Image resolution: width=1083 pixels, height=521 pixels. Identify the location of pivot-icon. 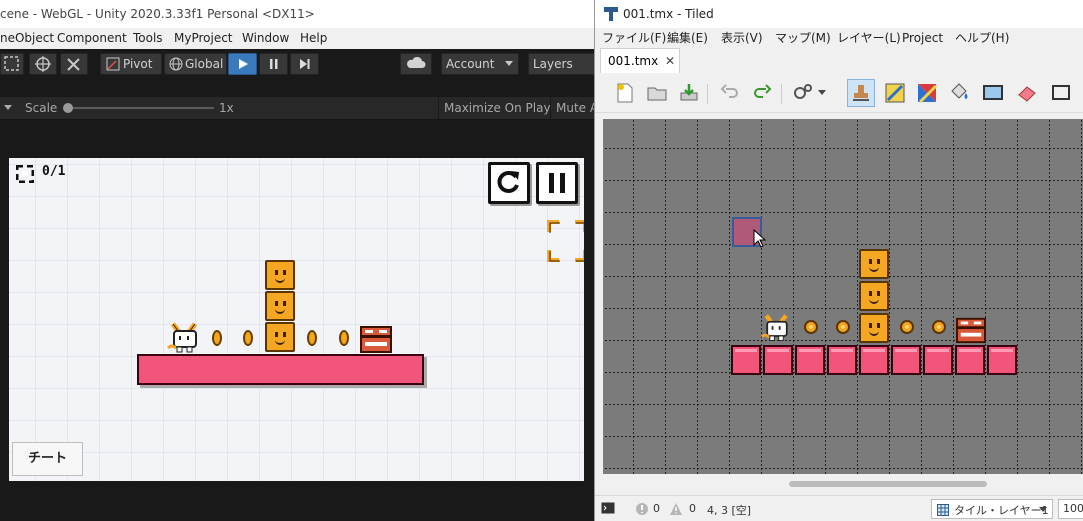
(113, 64).